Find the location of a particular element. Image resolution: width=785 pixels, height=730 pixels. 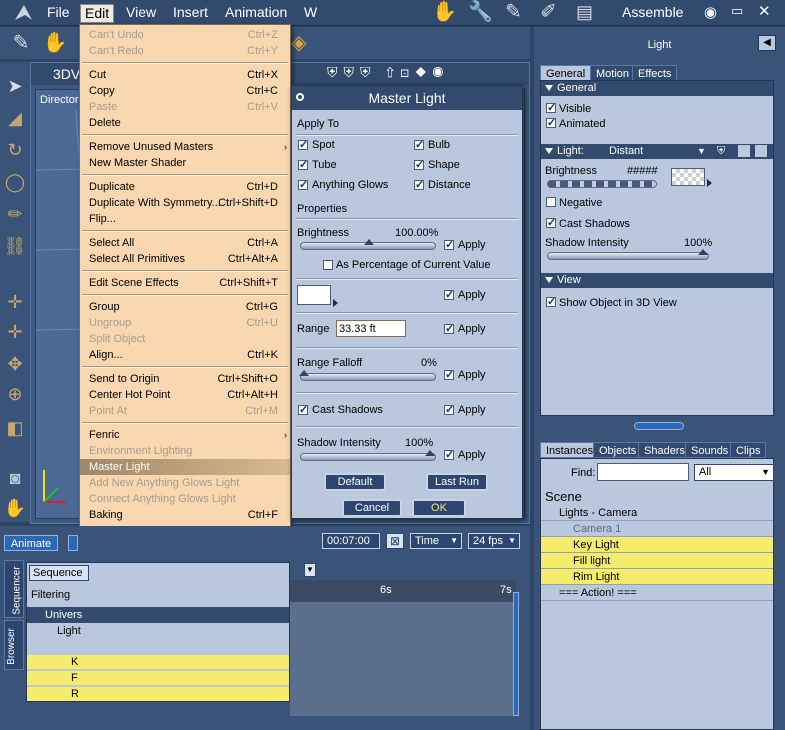

spot-checkbox is located at coordinates (303, 144).